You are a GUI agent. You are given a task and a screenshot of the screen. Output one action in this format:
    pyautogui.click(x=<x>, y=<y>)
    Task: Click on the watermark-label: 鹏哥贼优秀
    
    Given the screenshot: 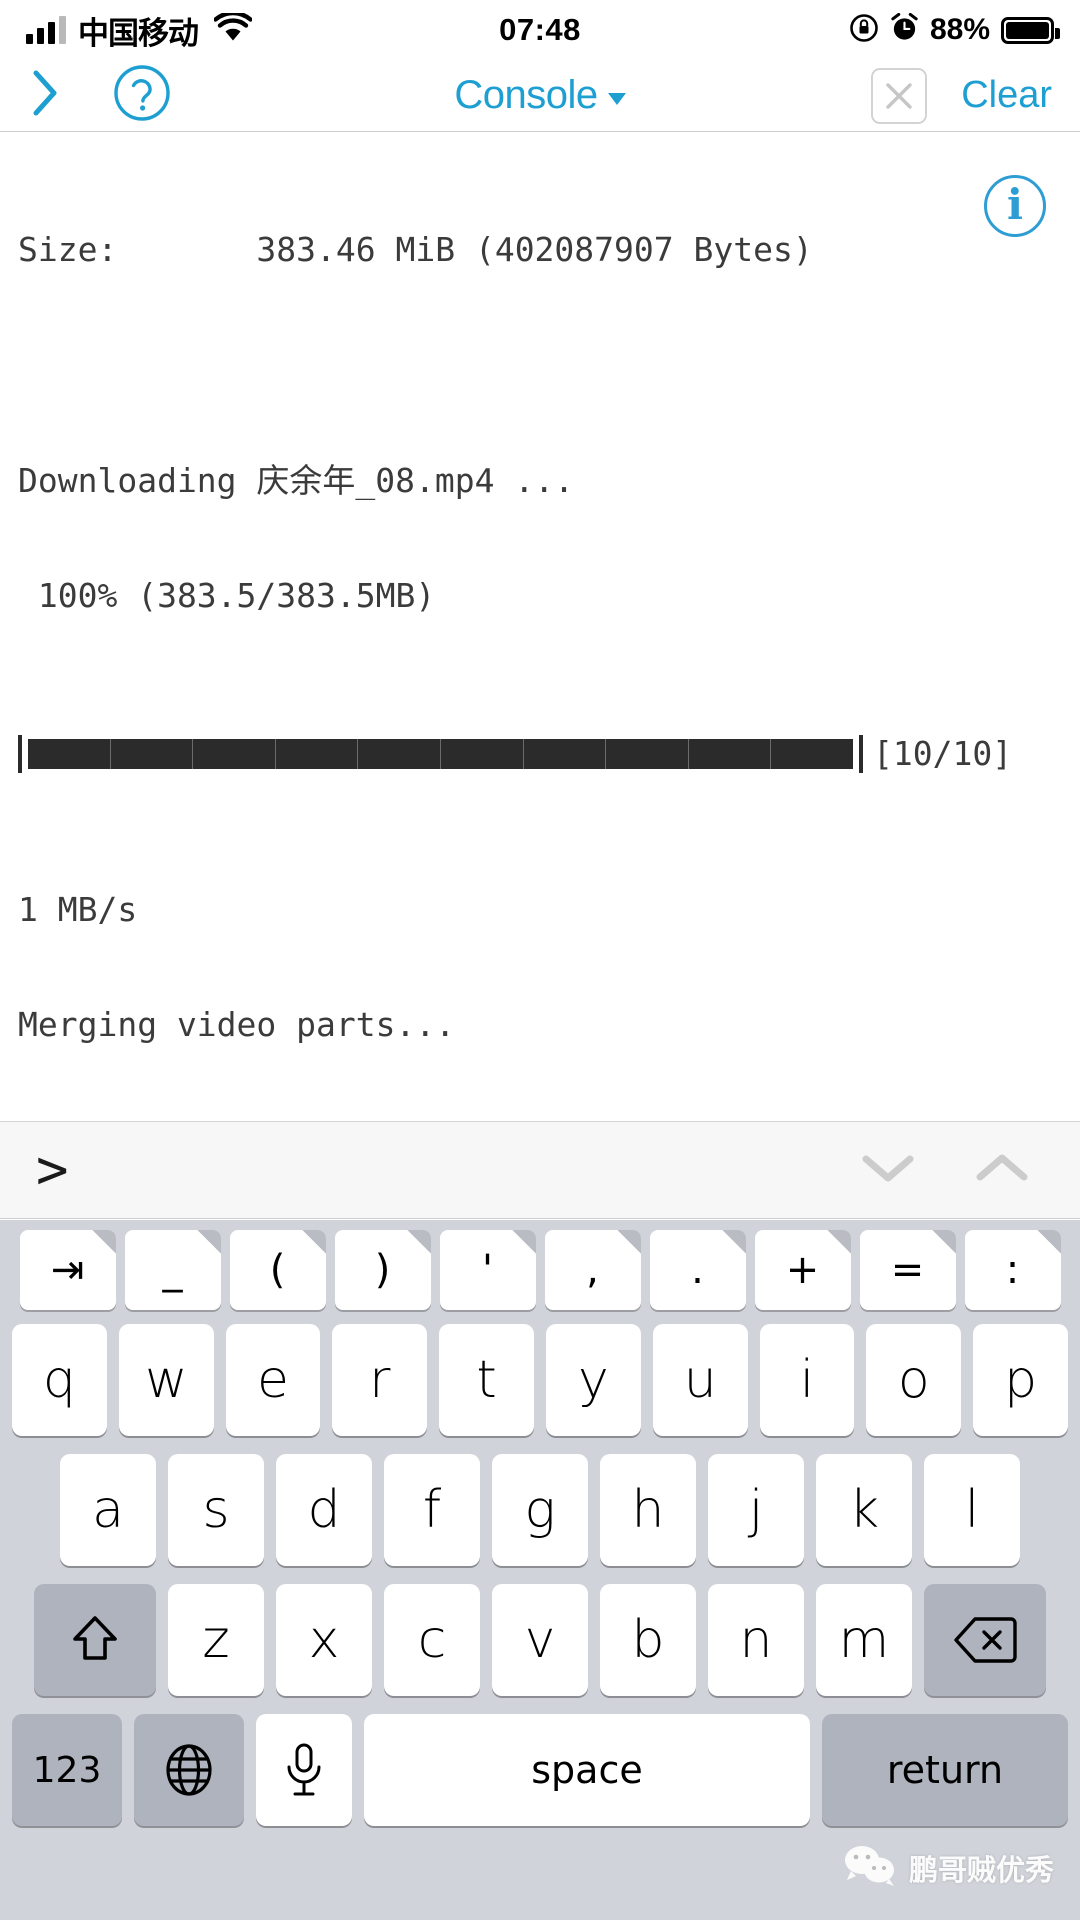 What is the action you would take?
    pyautogui.click(x=981, y=1869)
    